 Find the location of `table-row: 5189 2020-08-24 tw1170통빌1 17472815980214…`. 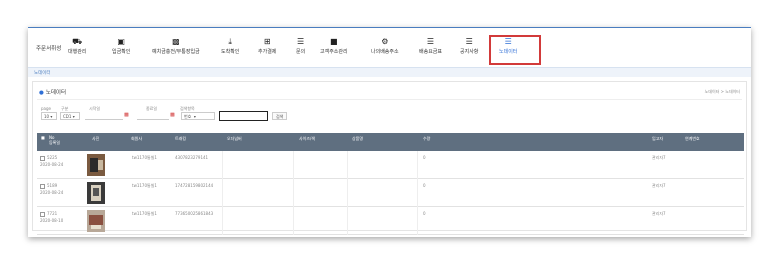

table-row: 5189 2020-08-24 tw1170통빌1 17472815980214… is located at coordinates (390, 193).